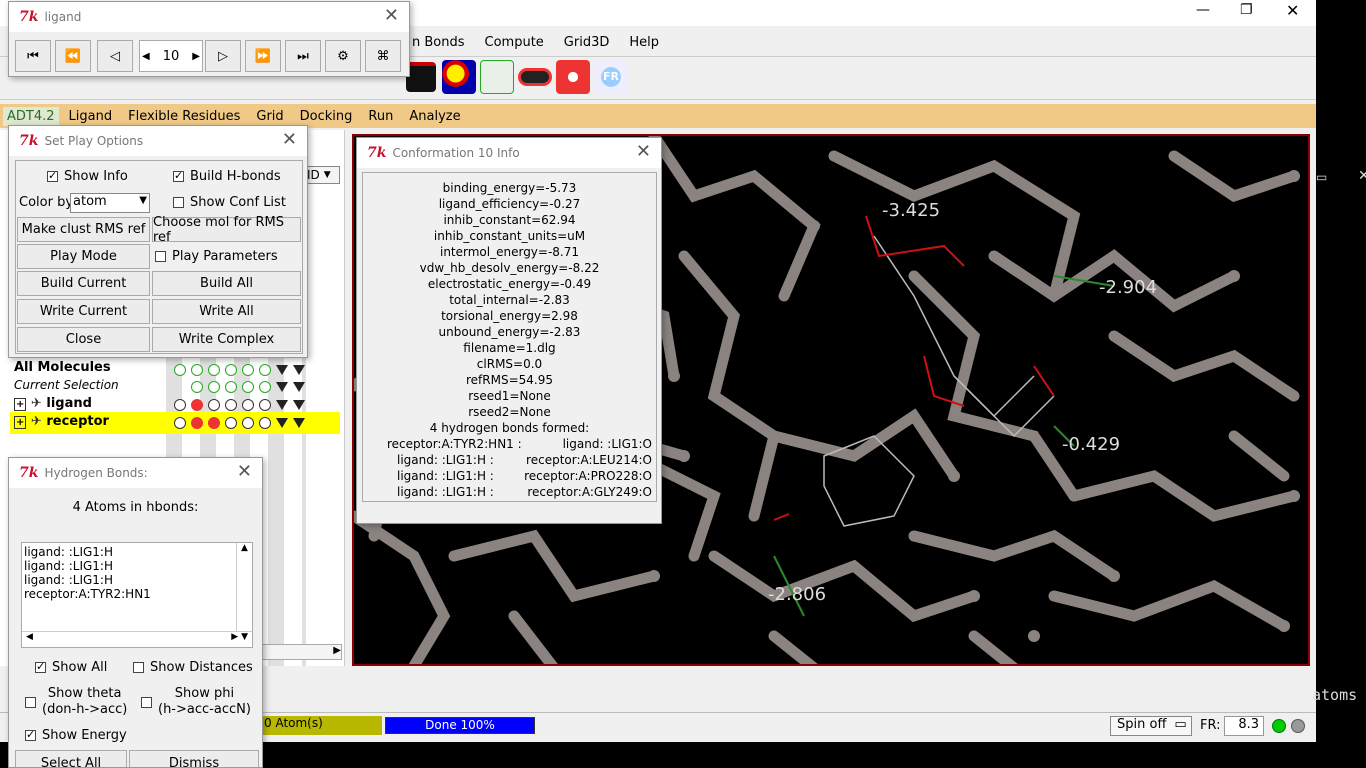  Describe the element at coordinates (323, 175) in the screenshot. I see `id-dropdown: ID ▼` at that location.